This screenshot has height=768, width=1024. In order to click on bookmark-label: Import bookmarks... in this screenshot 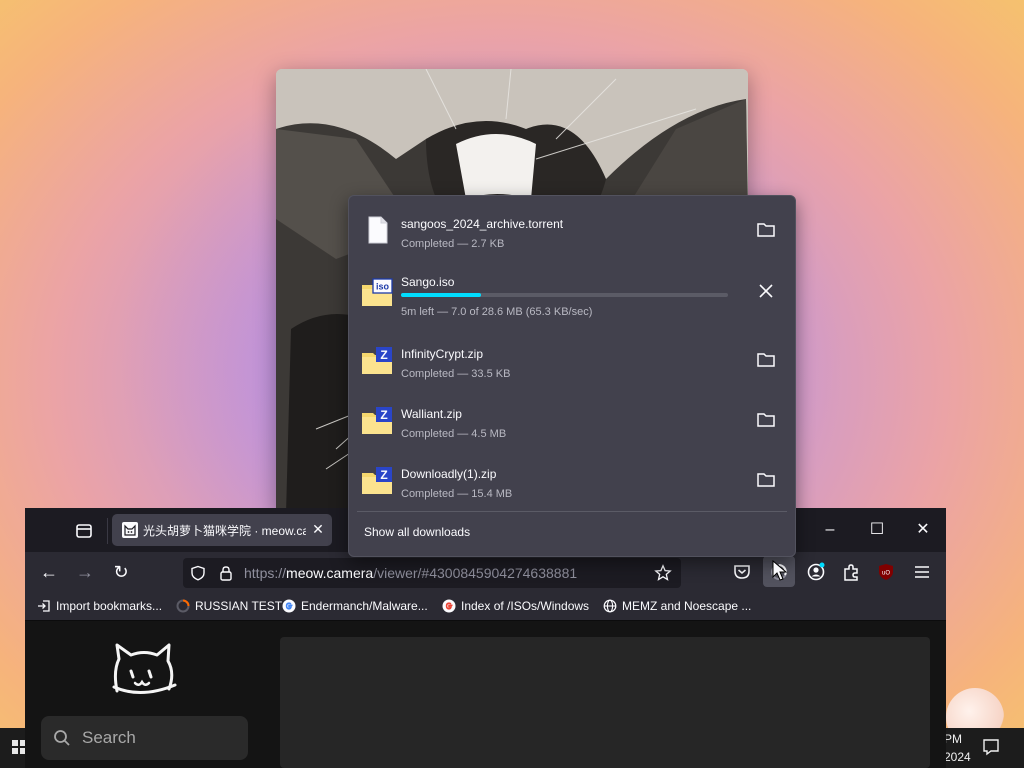, I will do `click(109, 606)`.